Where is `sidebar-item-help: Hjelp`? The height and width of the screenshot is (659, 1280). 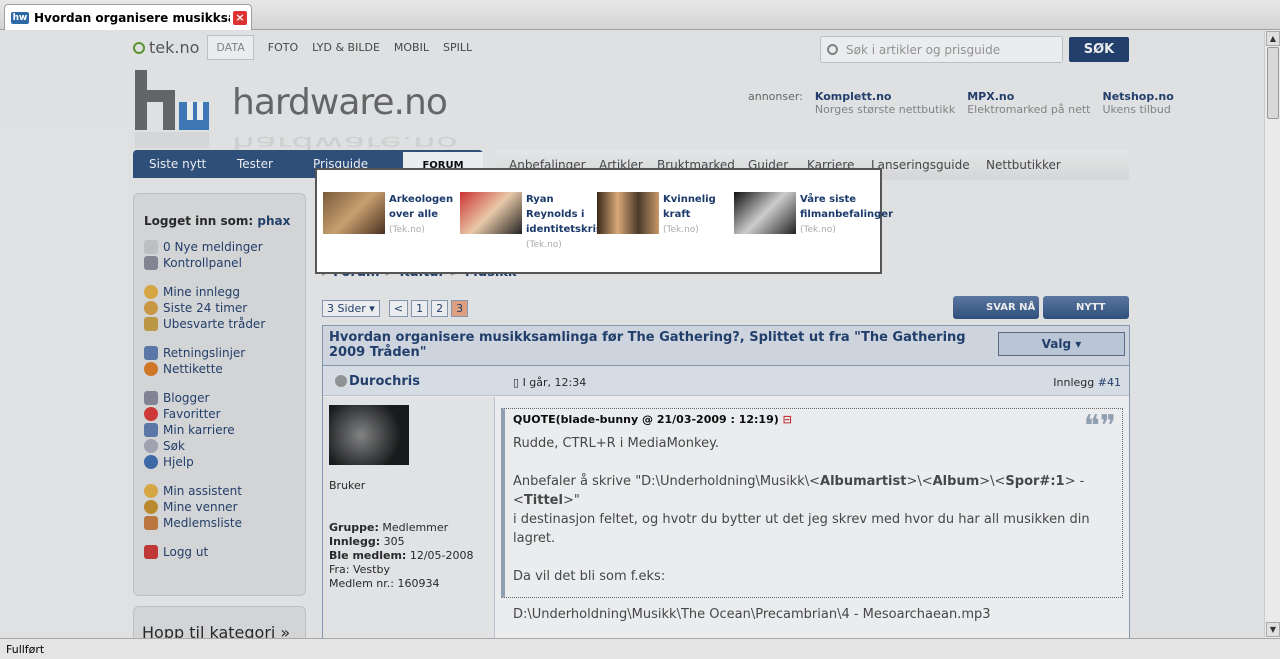 sidebar-item-help: Hjelp is located at coordinates (169, 462).